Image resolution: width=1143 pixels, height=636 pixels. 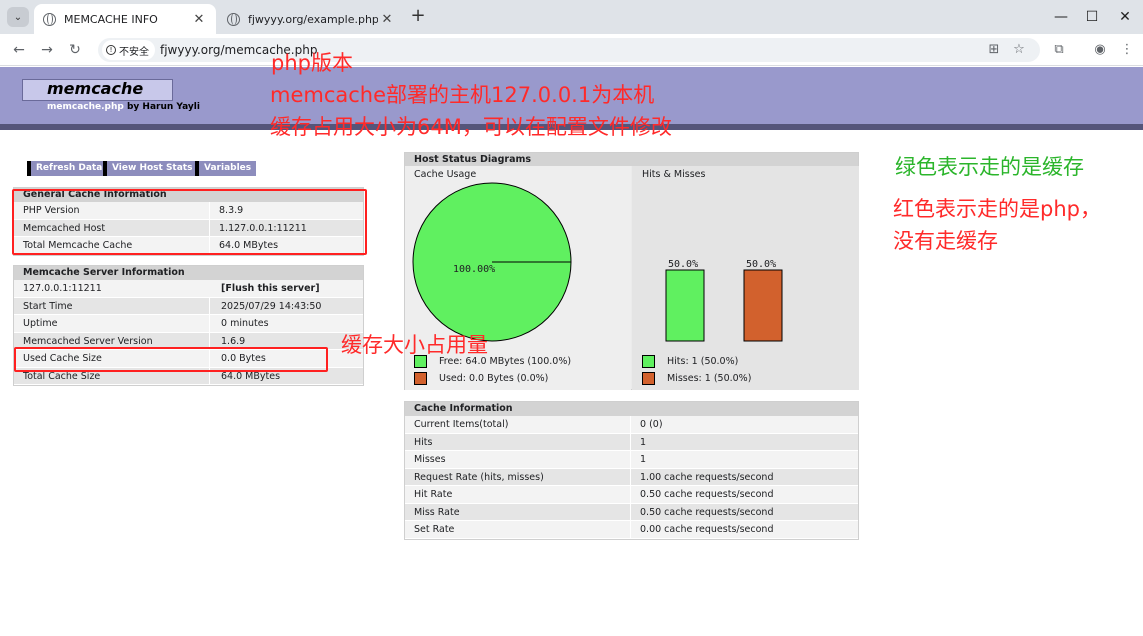 What do you see at coordinates (433, 494) in the screenshot?
I see `row-key: Hit Rate` at bounding box center [433, 494].